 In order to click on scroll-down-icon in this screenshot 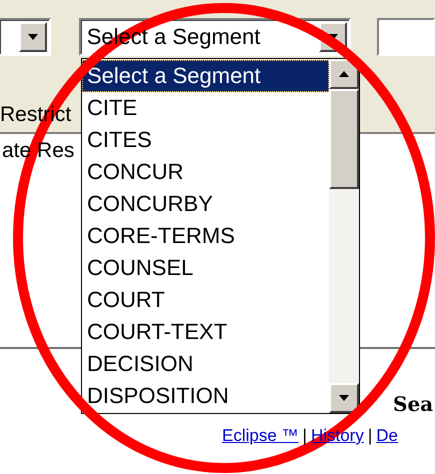, I will do `click(344, 398)`.